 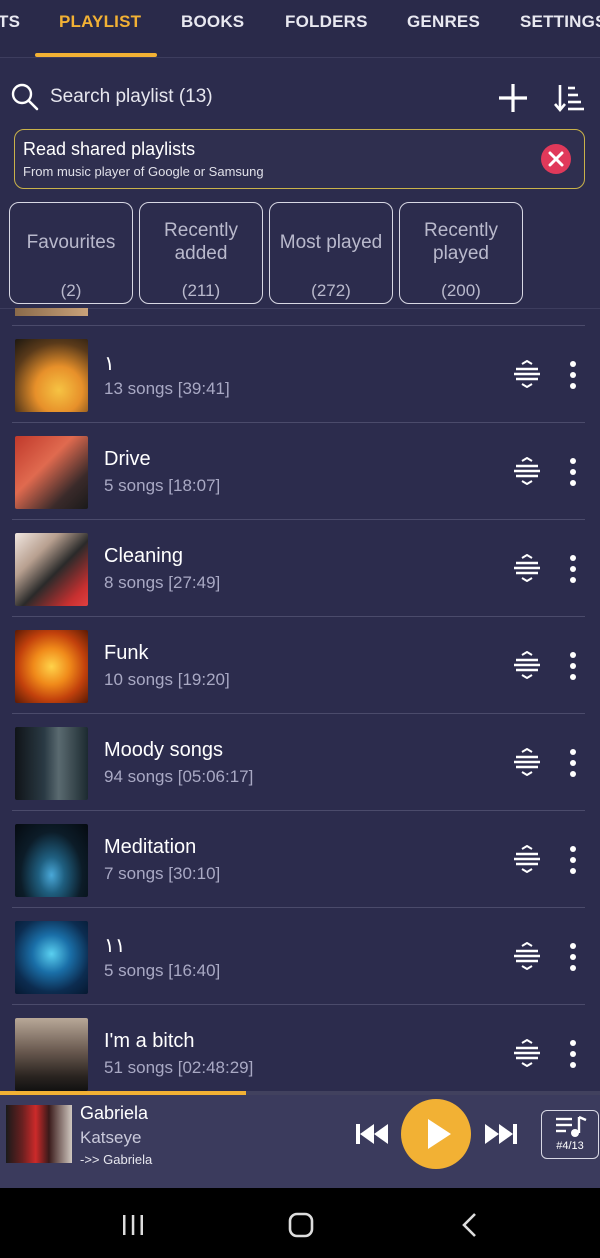 What do you see at coordinates (111, 1137) in the screenshot?
I see `now-playing-artist: Katseye` at bounding box center [111, 1137].